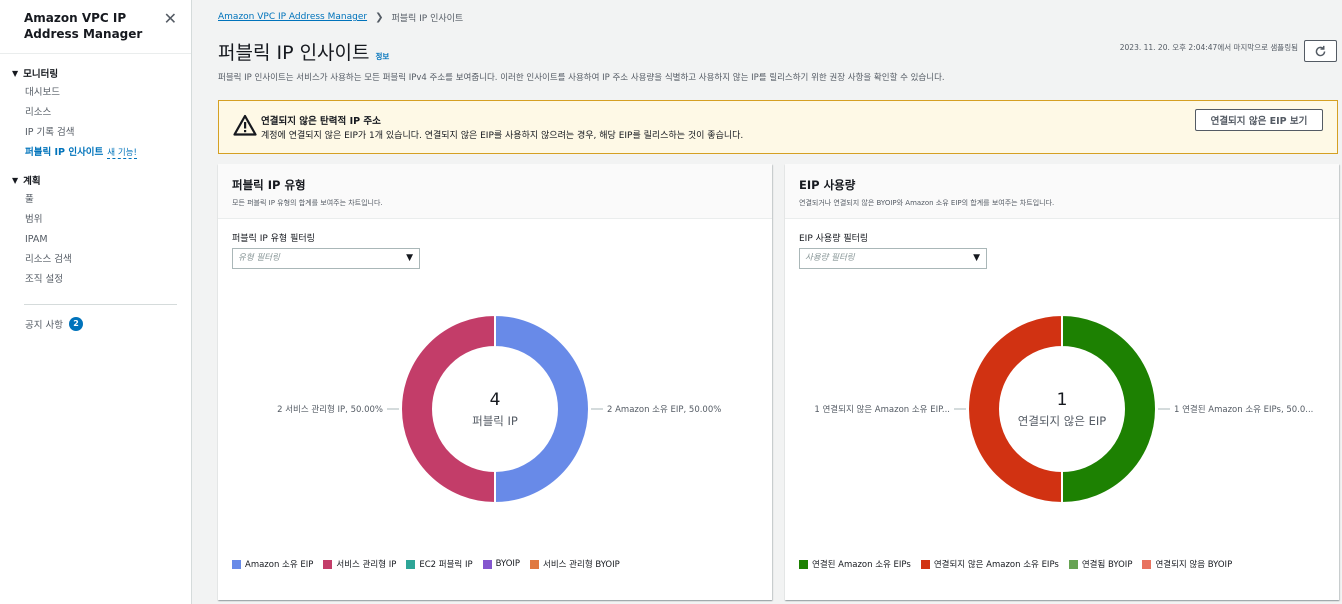  What do you see at coordinates (95, 240) in the screenshot?
I see `sidebar-item-ipams: IPAM` at bounding box center [95, 240].